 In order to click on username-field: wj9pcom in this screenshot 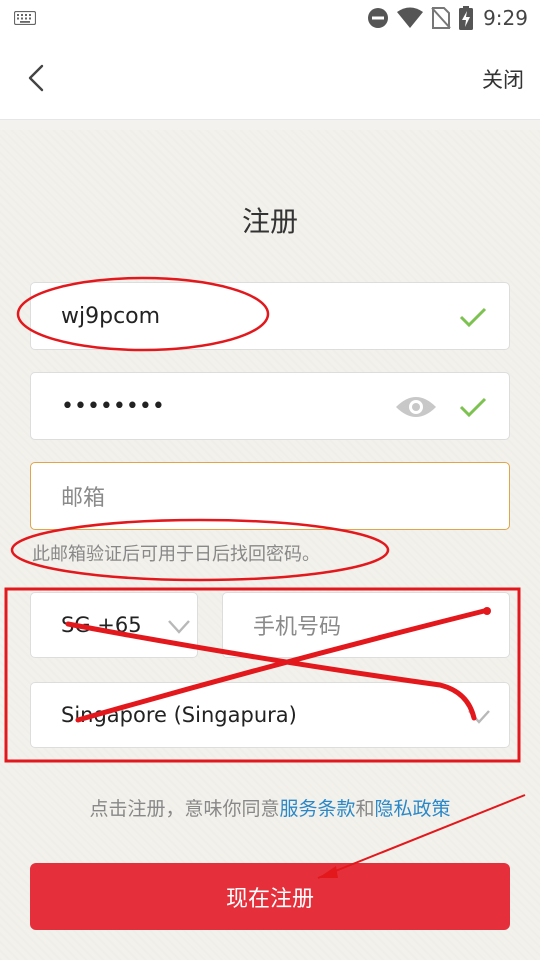, I will do `click(270, 316)`.